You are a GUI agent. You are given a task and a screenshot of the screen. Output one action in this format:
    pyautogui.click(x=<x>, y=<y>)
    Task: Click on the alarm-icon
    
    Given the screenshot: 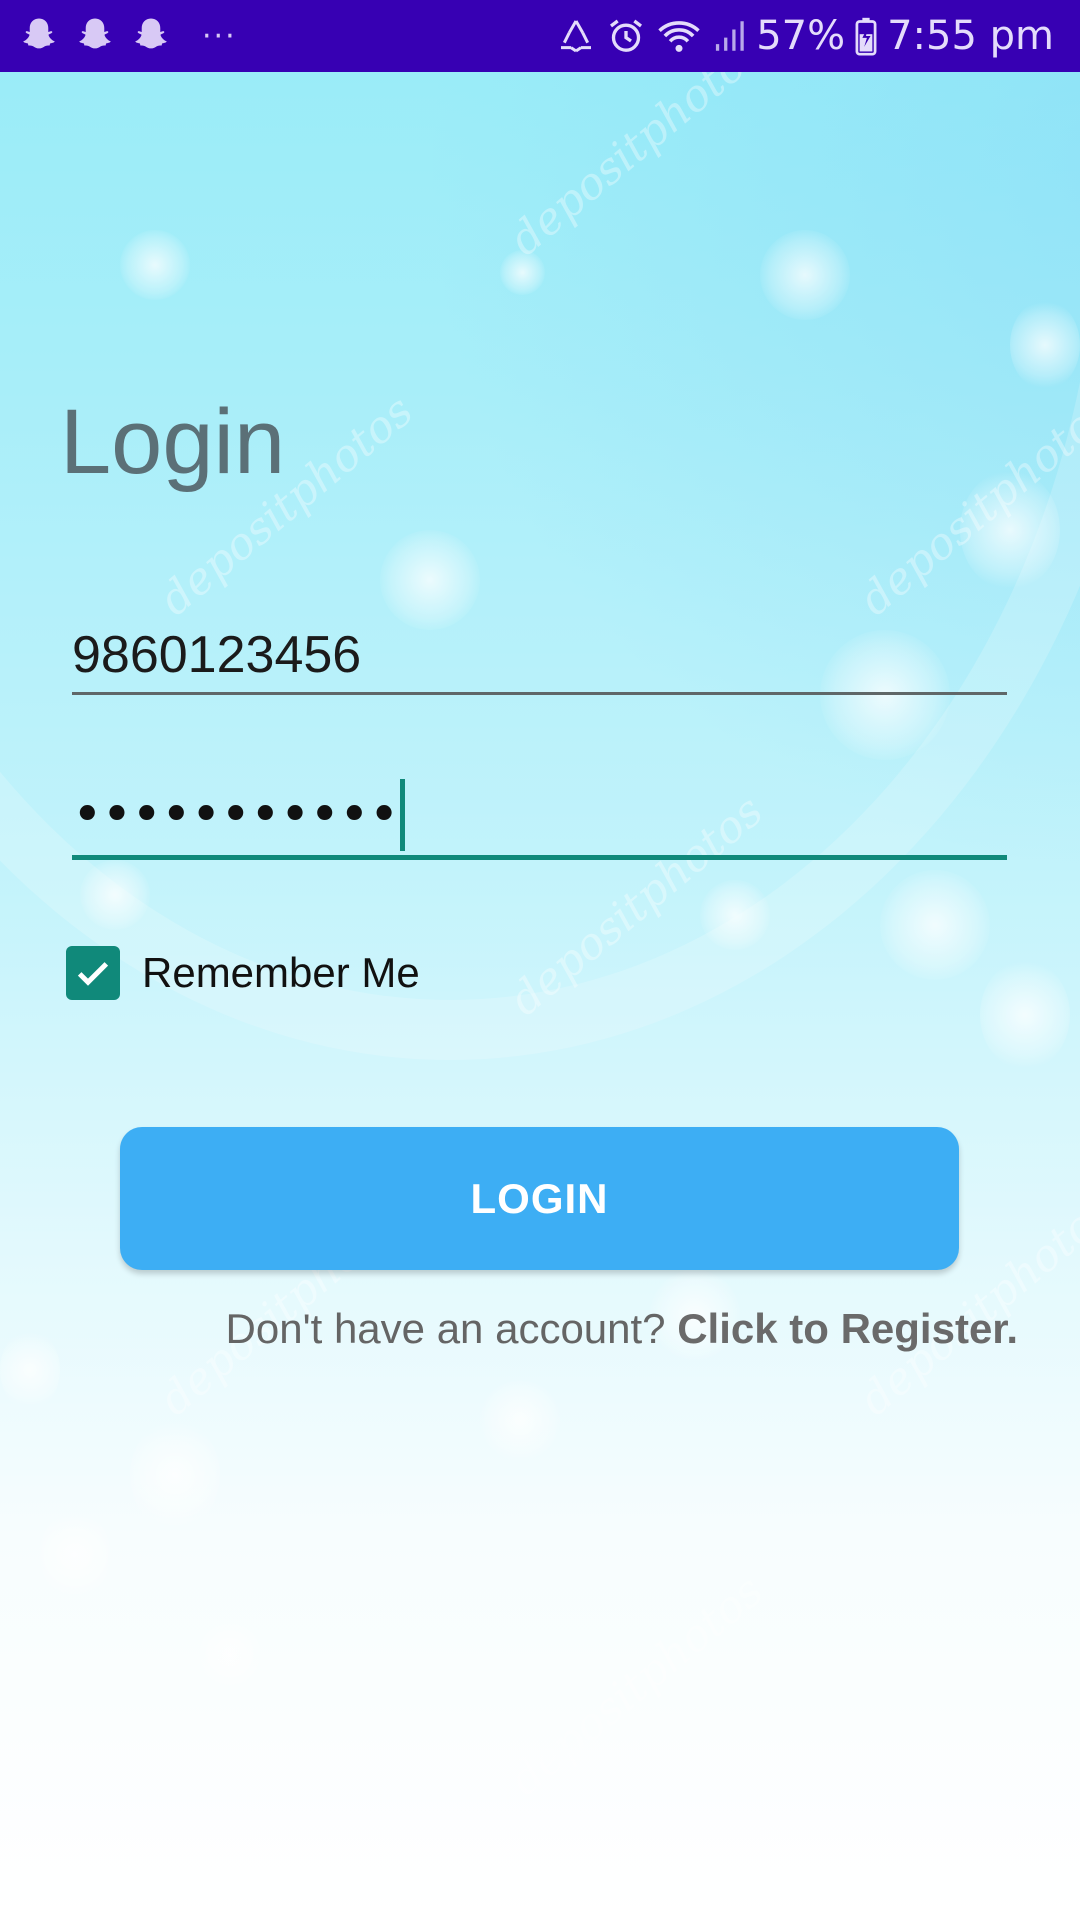 What is the action you would take?
    pyautogui.click(x=626, y=36)
    